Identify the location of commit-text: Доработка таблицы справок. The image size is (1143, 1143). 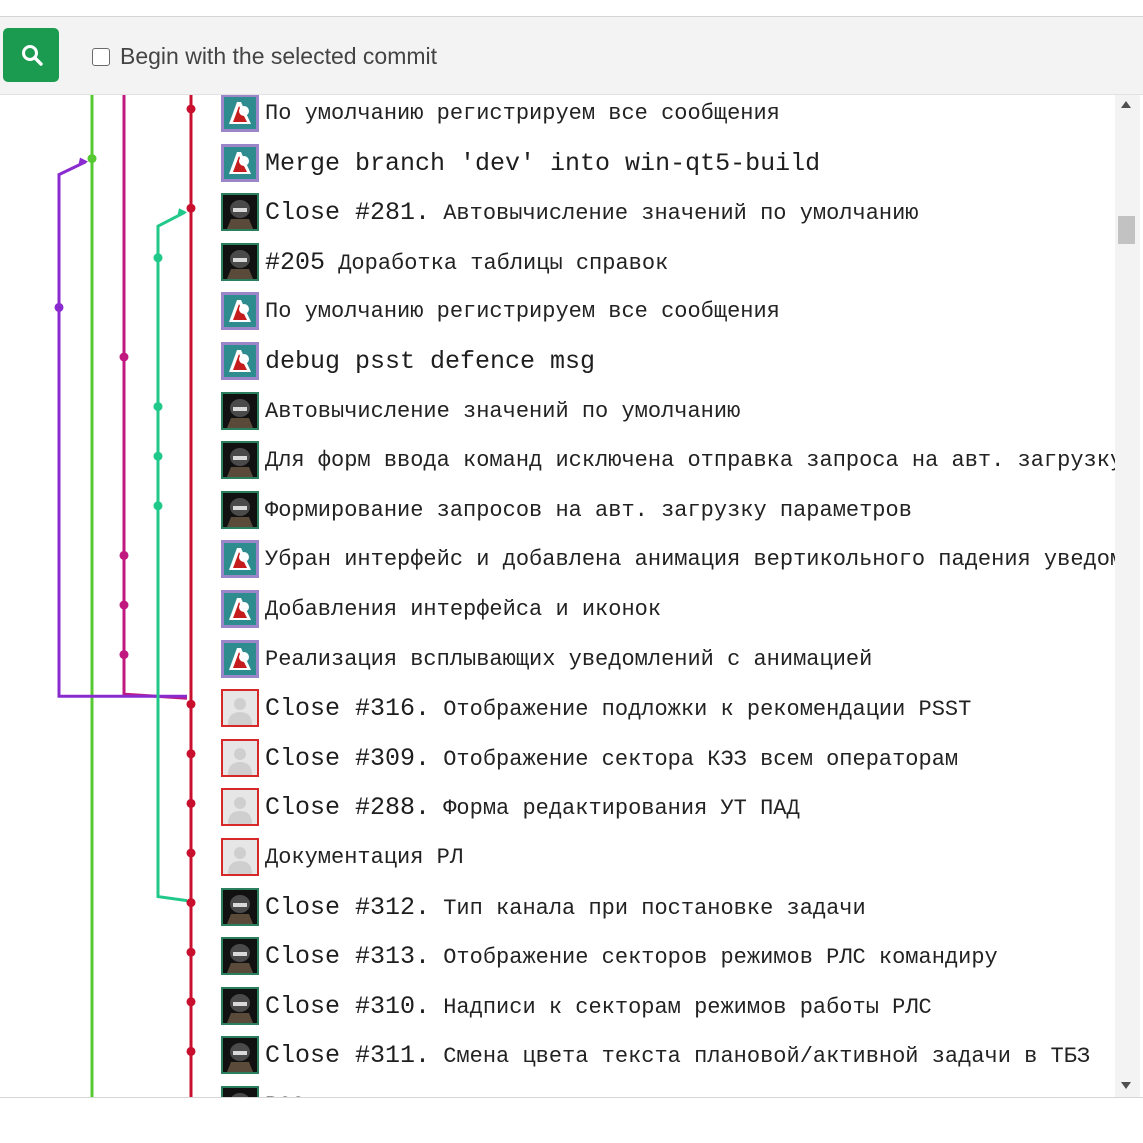
(497, 263).